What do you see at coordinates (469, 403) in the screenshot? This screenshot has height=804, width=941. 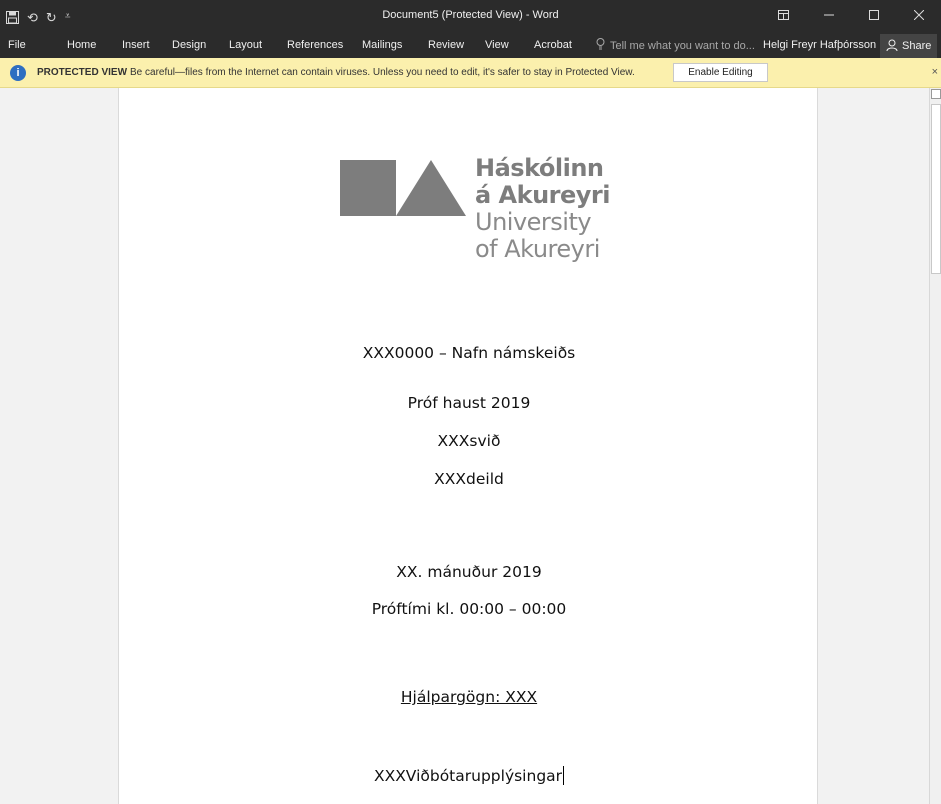 I see `exam-line: Próf haust 2019` at bounding box center [469, 403].